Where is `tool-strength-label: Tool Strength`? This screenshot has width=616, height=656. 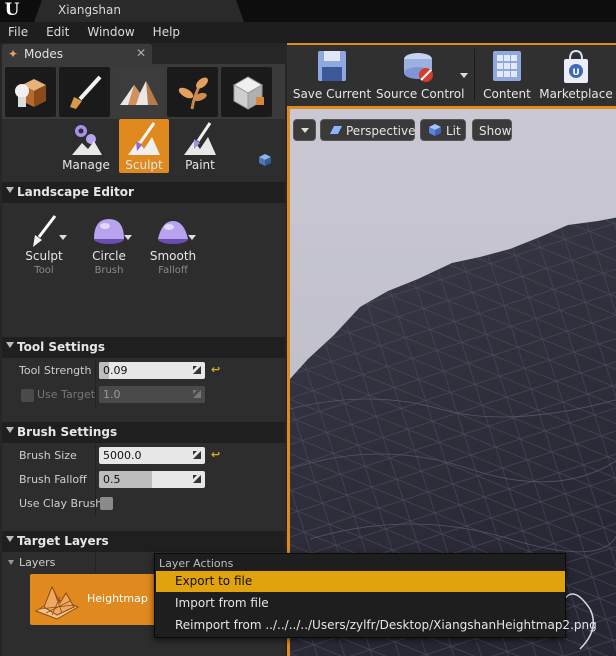 tool-strength-label: Tool Strength is located at coordinates (55, 370).